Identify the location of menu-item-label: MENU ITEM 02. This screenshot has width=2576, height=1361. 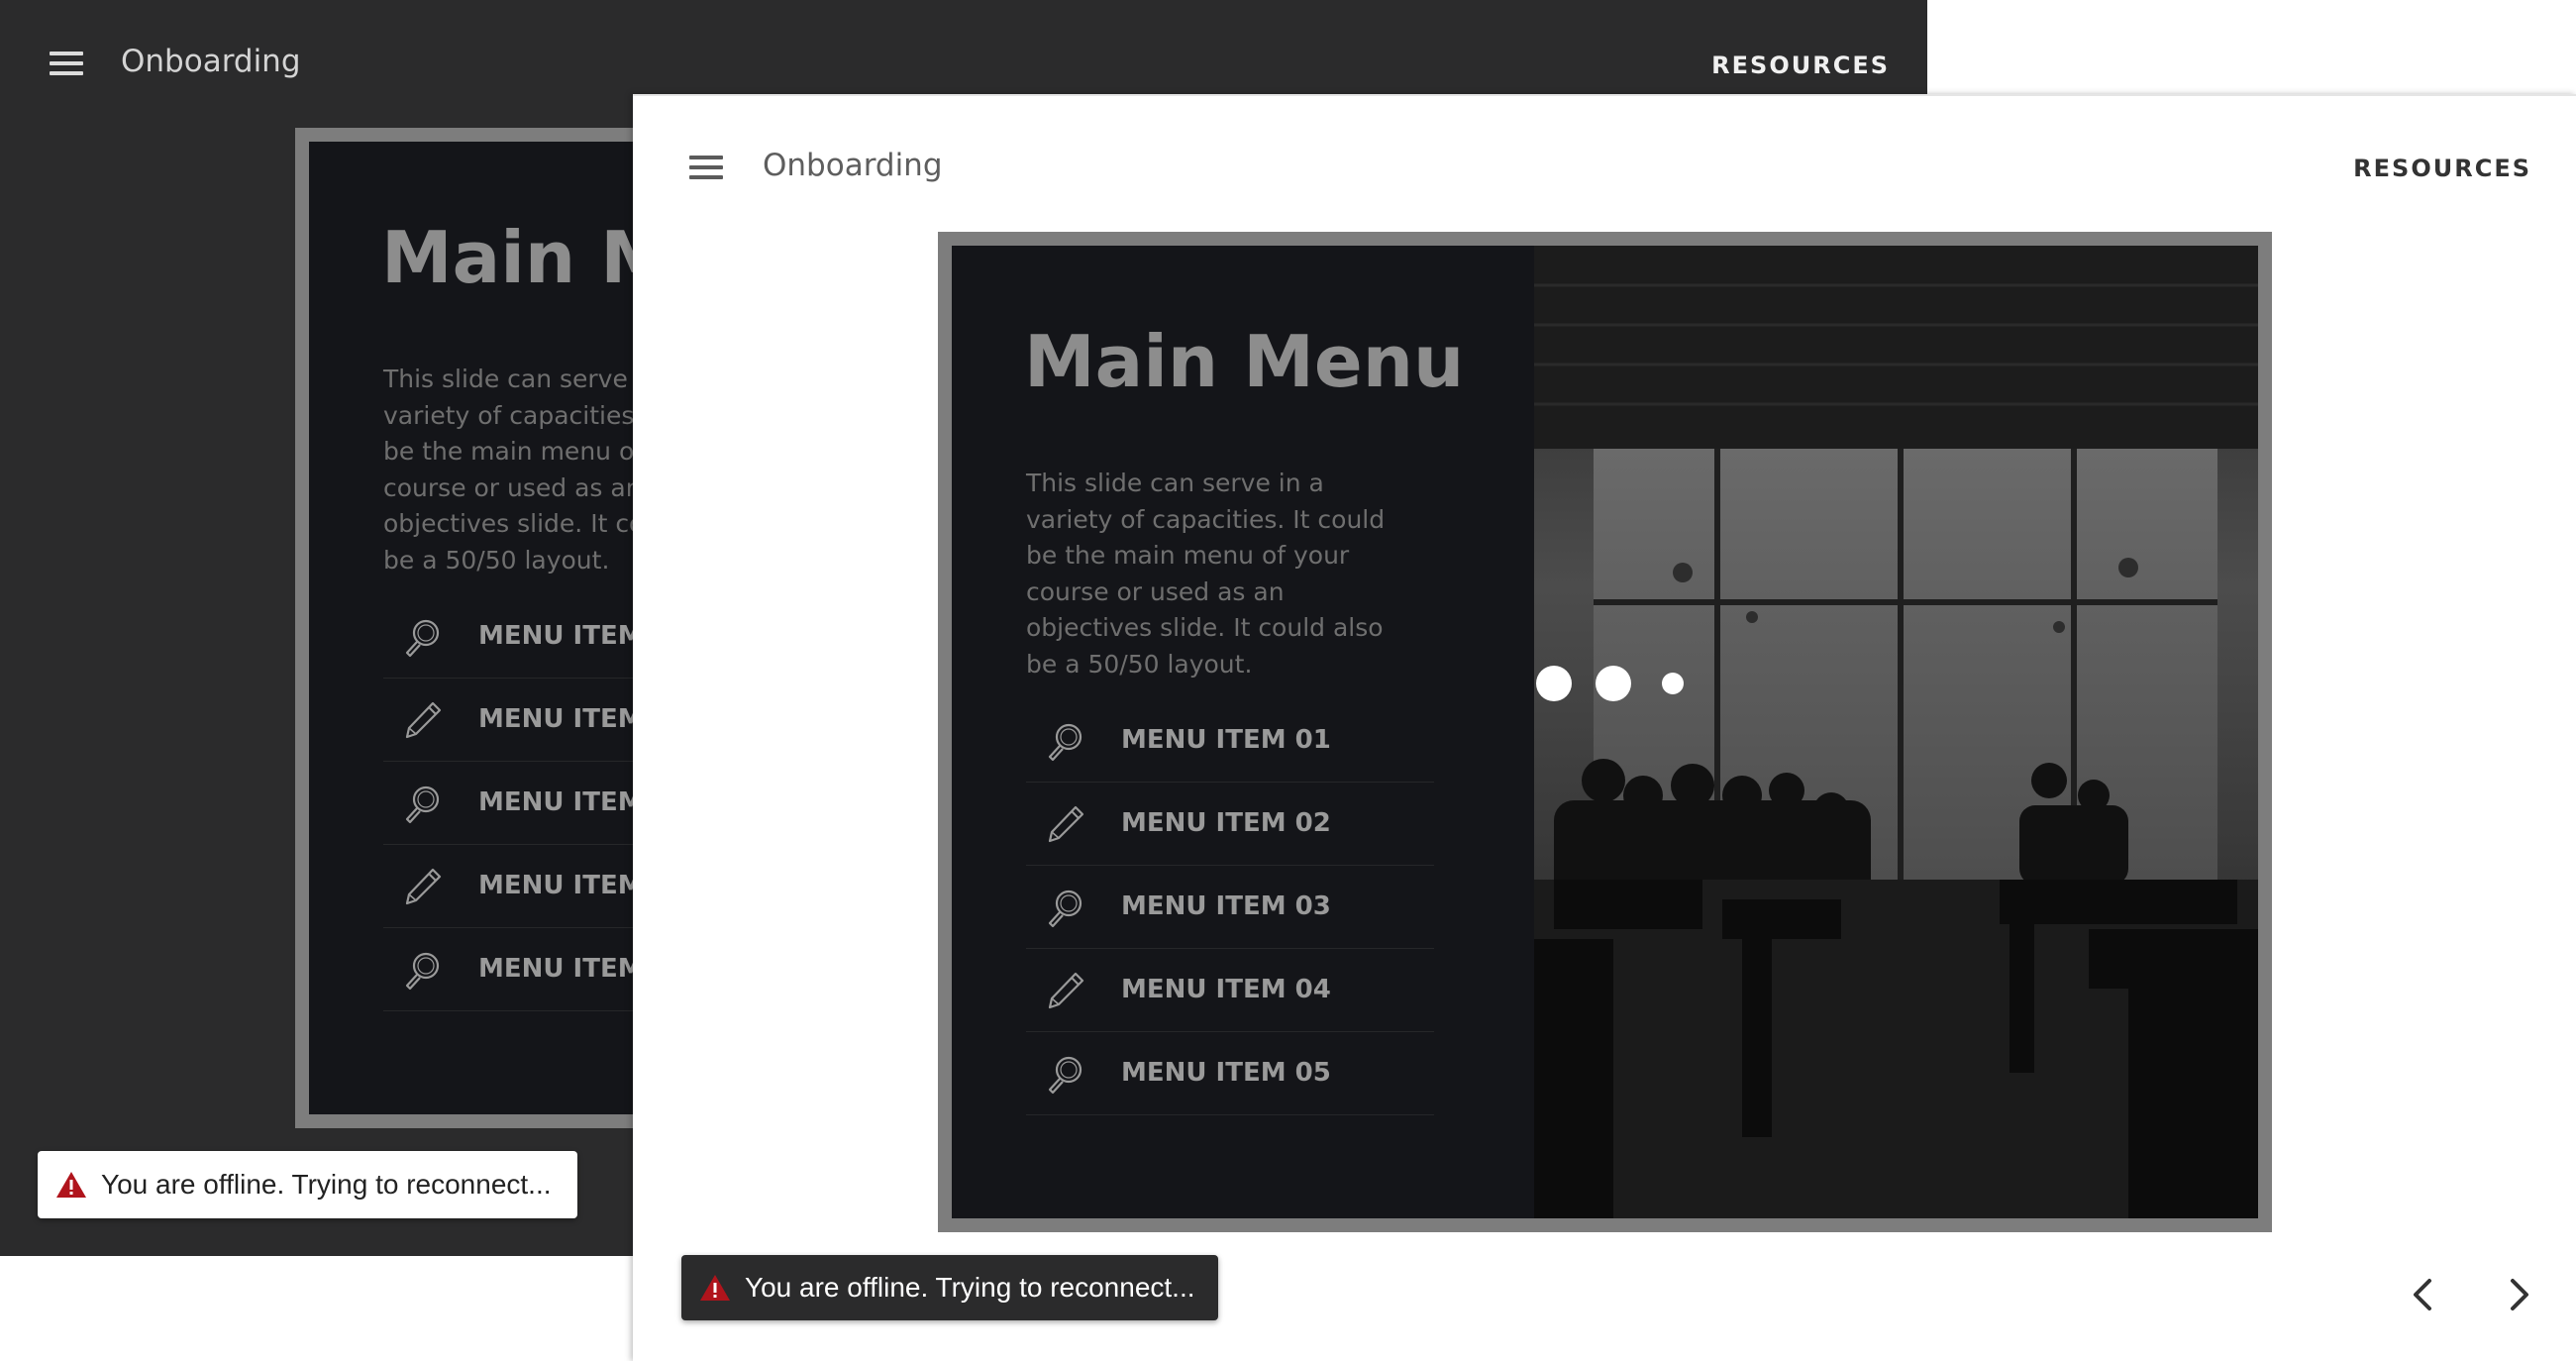
(1226, 823).